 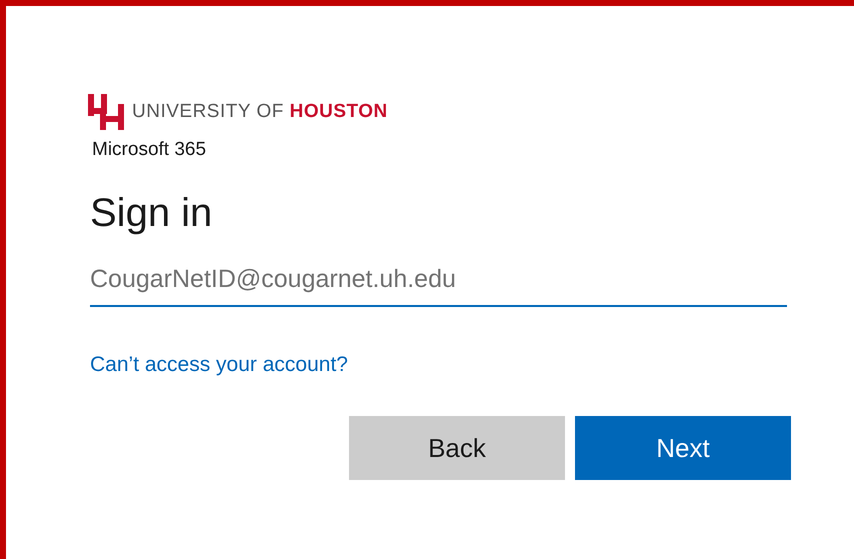 What do you see at coordinates (150, 150) in the screenshot?
I see `product-name: Microsoft 365` at bounding box center [150, 150].